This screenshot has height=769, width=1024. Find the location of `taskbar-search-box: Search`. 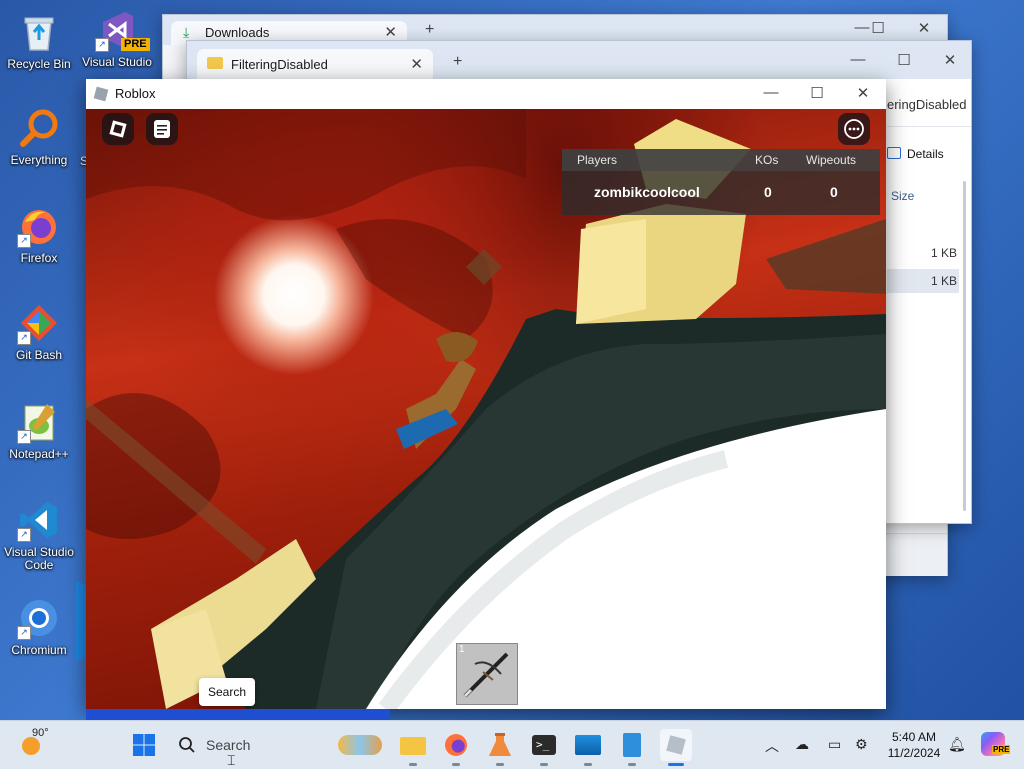

taskbar-search-box: Search is located at coordinates (277, 745).